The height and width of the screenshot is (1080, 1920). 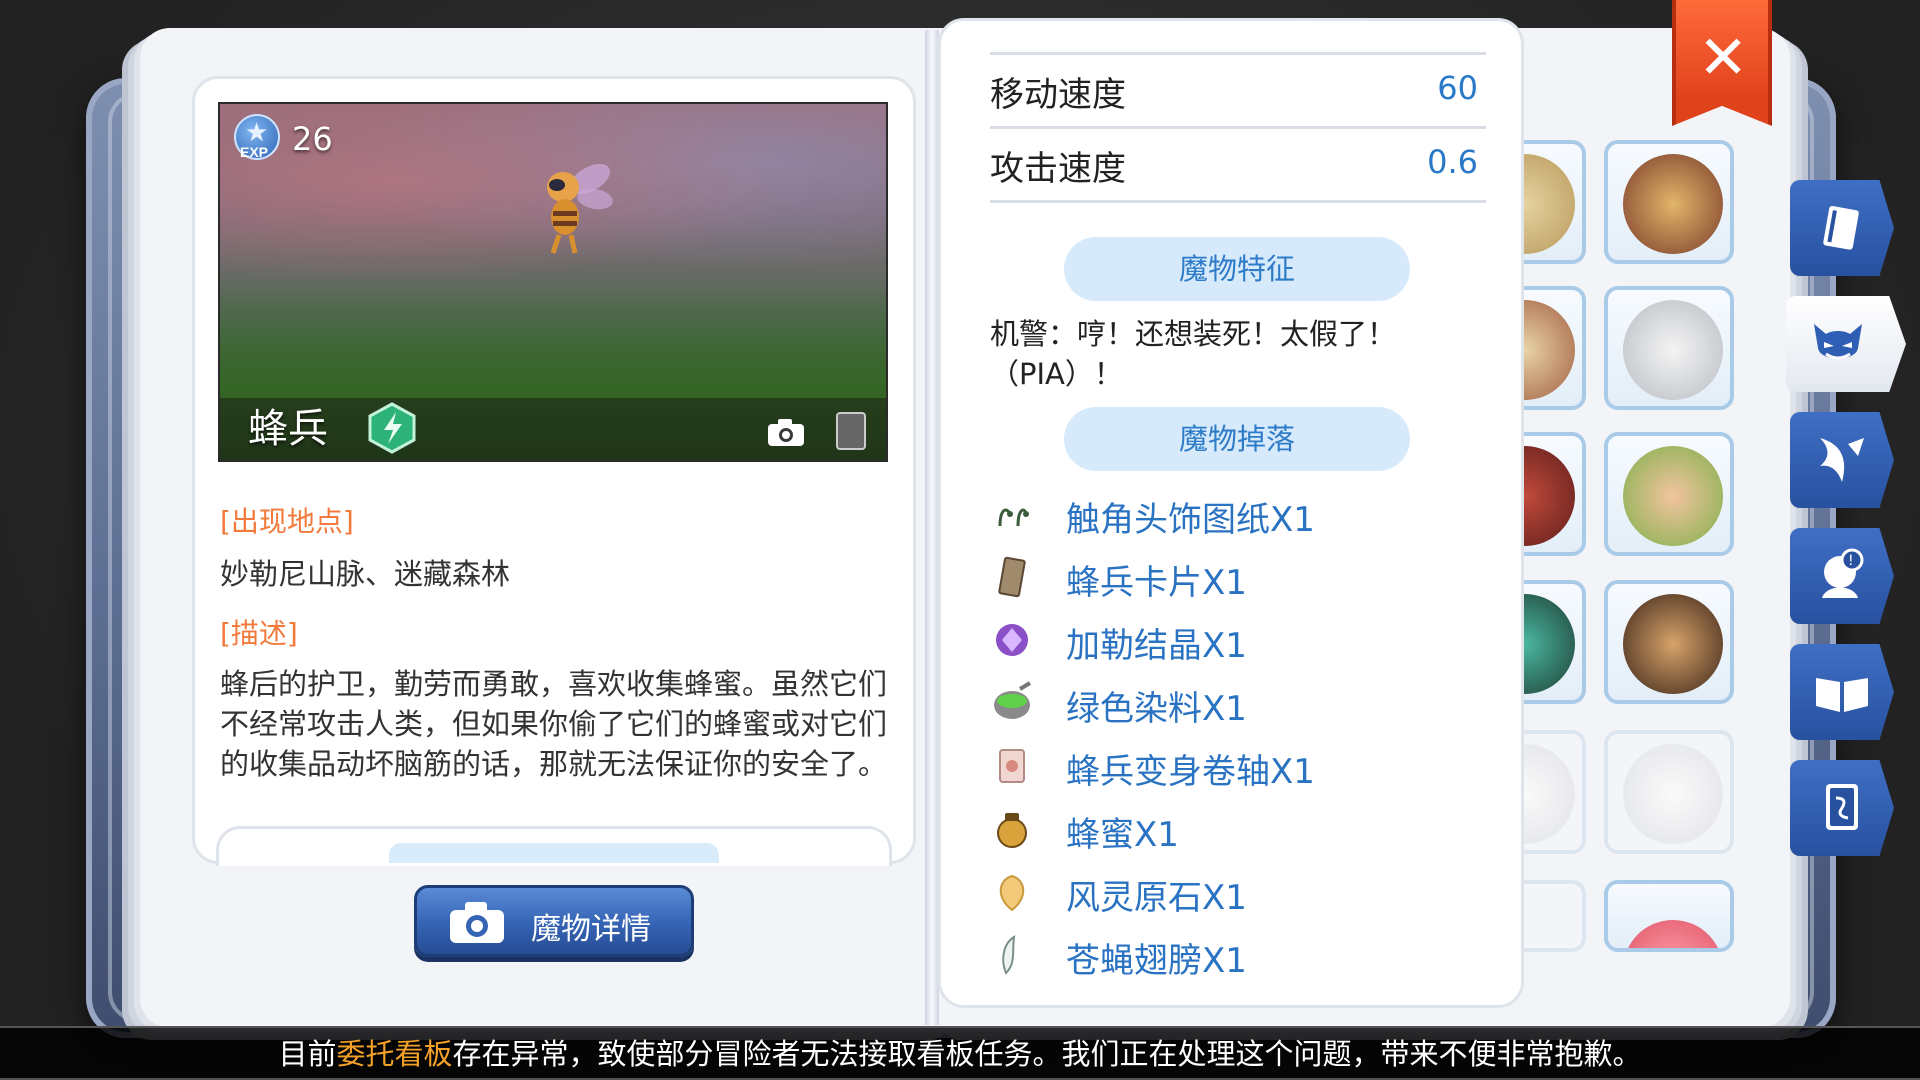 I want to click on features-header: 魔物特征, so click(x=1237, y=269).